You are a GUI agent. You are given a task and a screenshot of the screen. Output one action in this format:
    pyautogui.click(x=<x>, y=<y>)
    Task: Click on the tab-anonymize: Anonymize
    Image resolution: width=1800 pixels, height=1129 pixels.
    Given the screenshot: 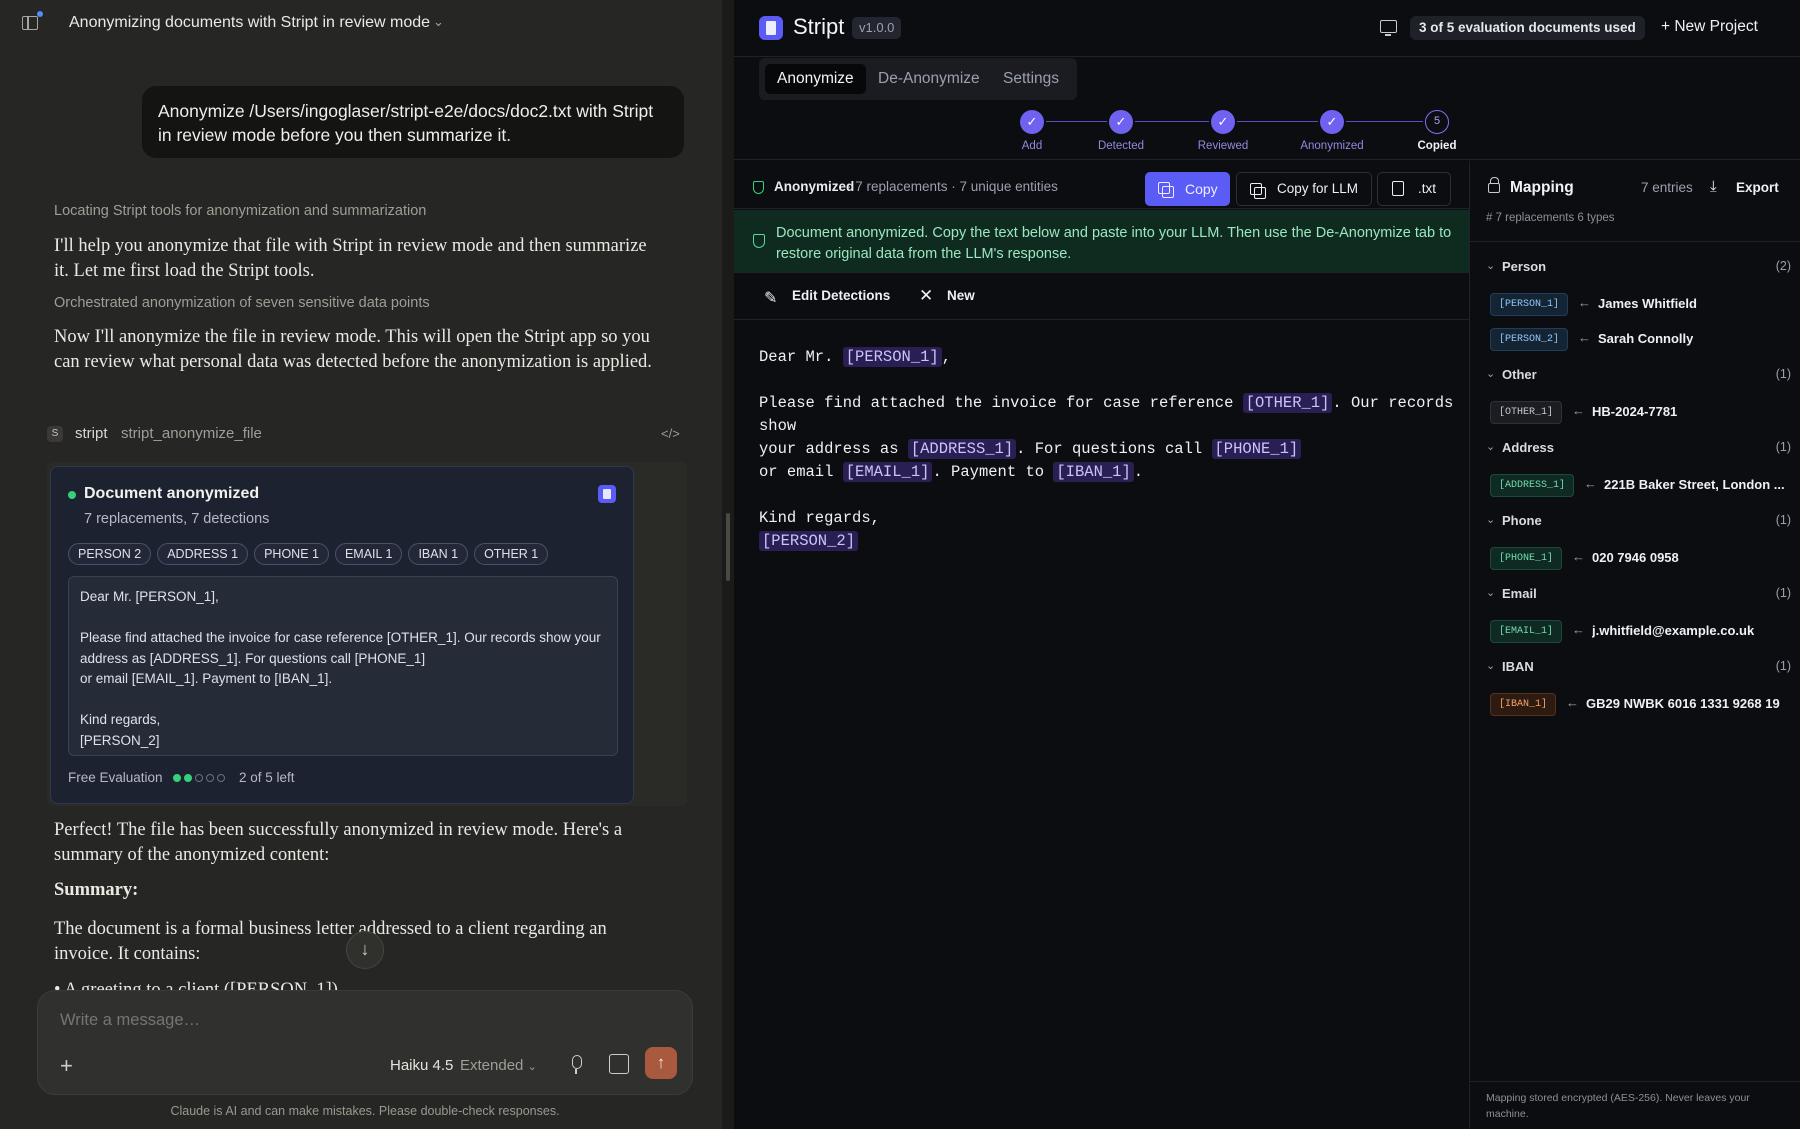 What is the action you would take?
    pyautogui.click(x=815, y=79)
    